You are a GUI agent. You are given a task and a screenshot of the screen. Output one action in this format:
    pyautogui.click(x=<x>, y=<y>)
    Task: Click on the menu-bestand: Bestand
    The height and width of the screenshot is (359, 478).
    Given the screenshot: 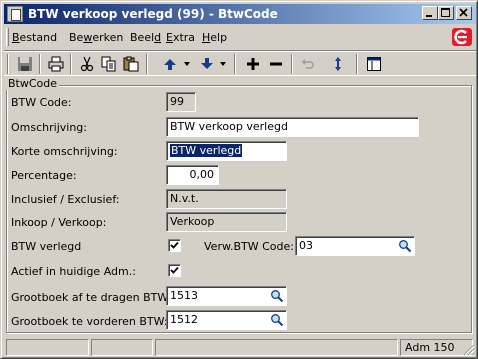 What is the action you would take?
    pyautogui.click(x=34, y=37)
    